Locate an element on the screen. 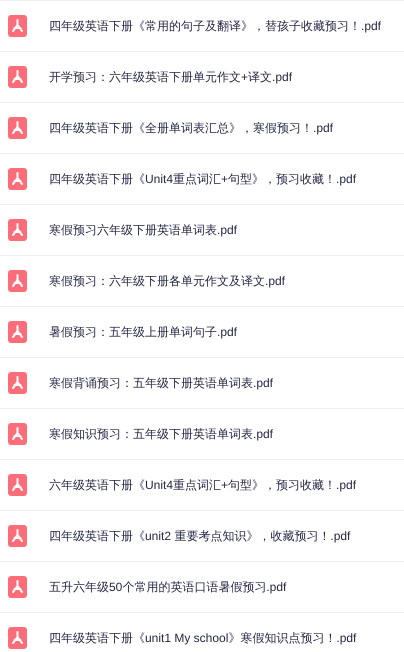 Image resolution: width=404 pixels, height=652 pixels. file-row: 寒假预习：六年级下册各单元作文及译文.pdf is located at coordinates (202, 281).